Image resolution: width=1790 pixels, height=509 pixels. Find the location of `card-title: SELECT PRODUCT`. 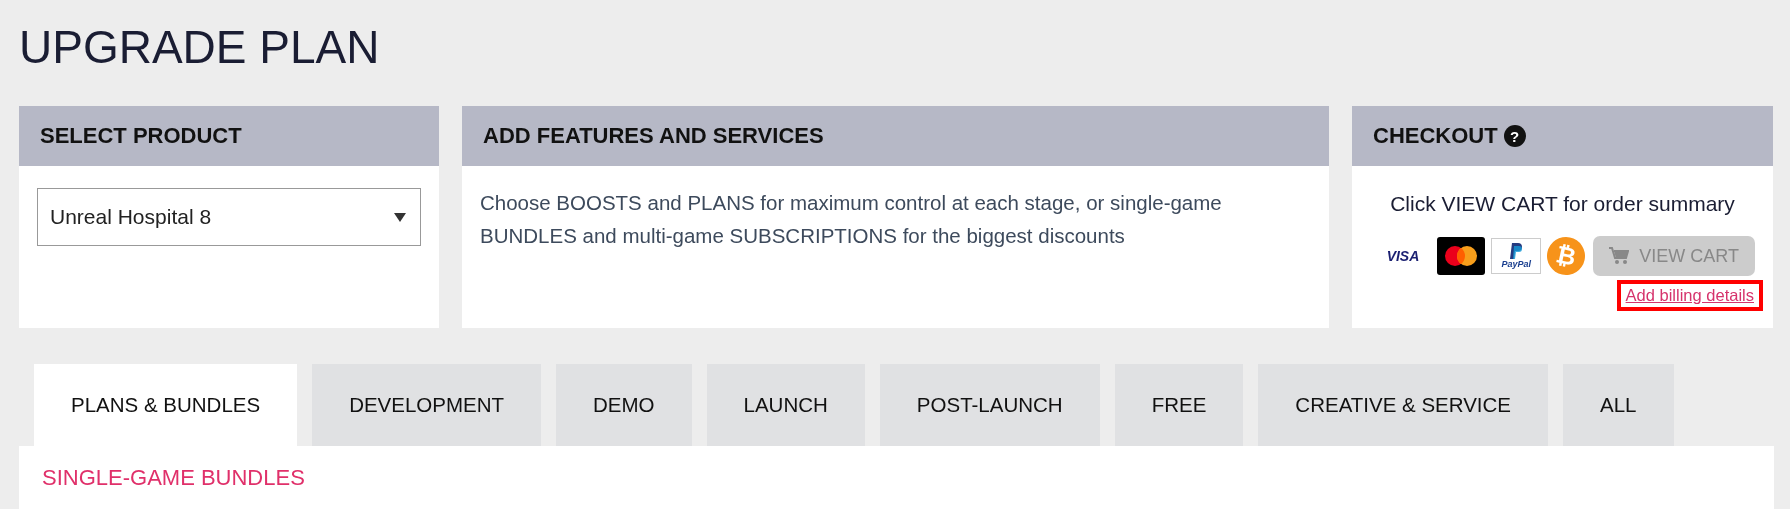

card-title: SELECT PRODUCT is located at coordinates (141, 136).